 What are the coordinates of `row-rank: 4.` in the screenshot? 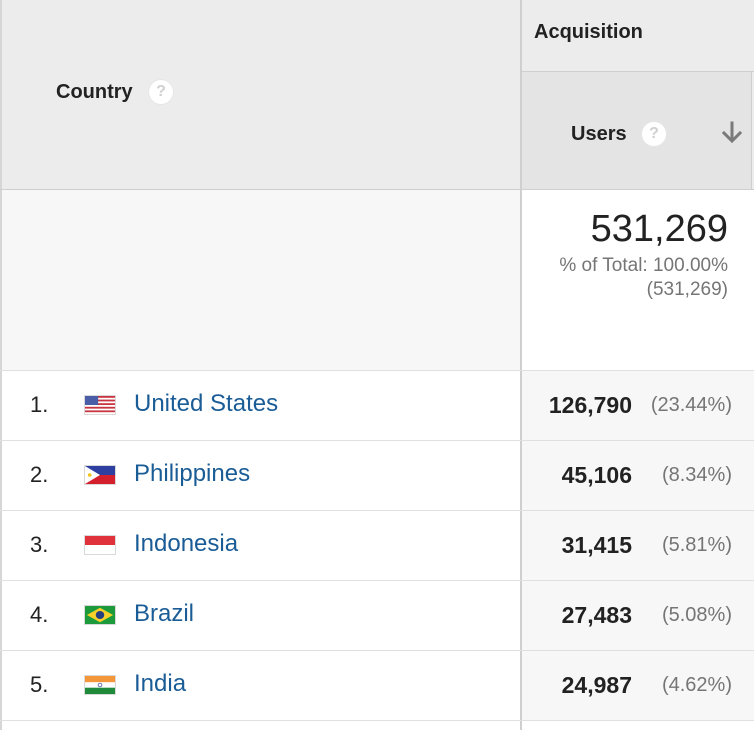 It's located at (39, 614).